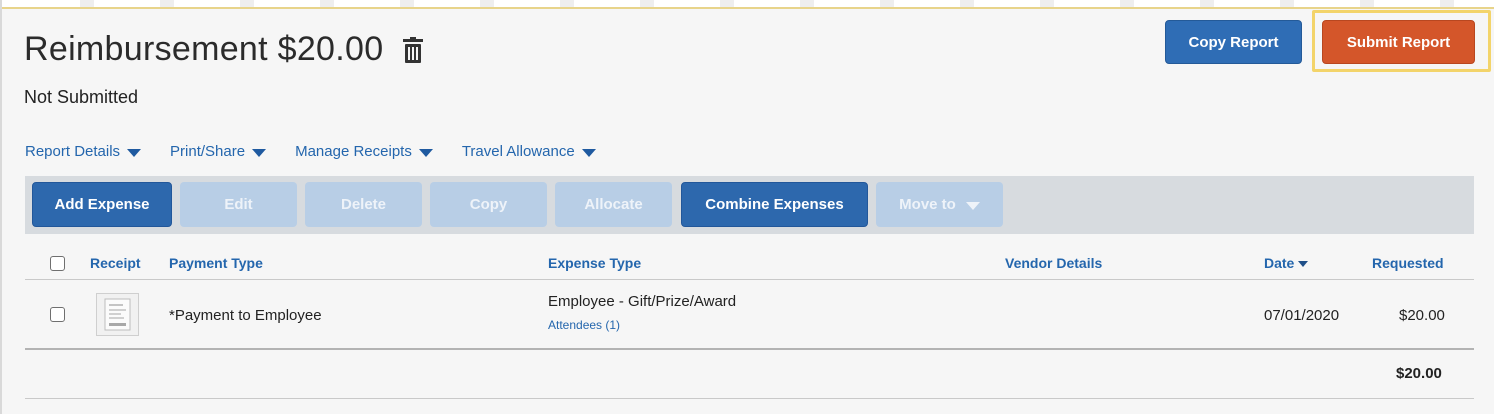 The width and height of the screenshot is (1494, 414). I want to click on attendees-link: Attendees (1), so click(584, 325).